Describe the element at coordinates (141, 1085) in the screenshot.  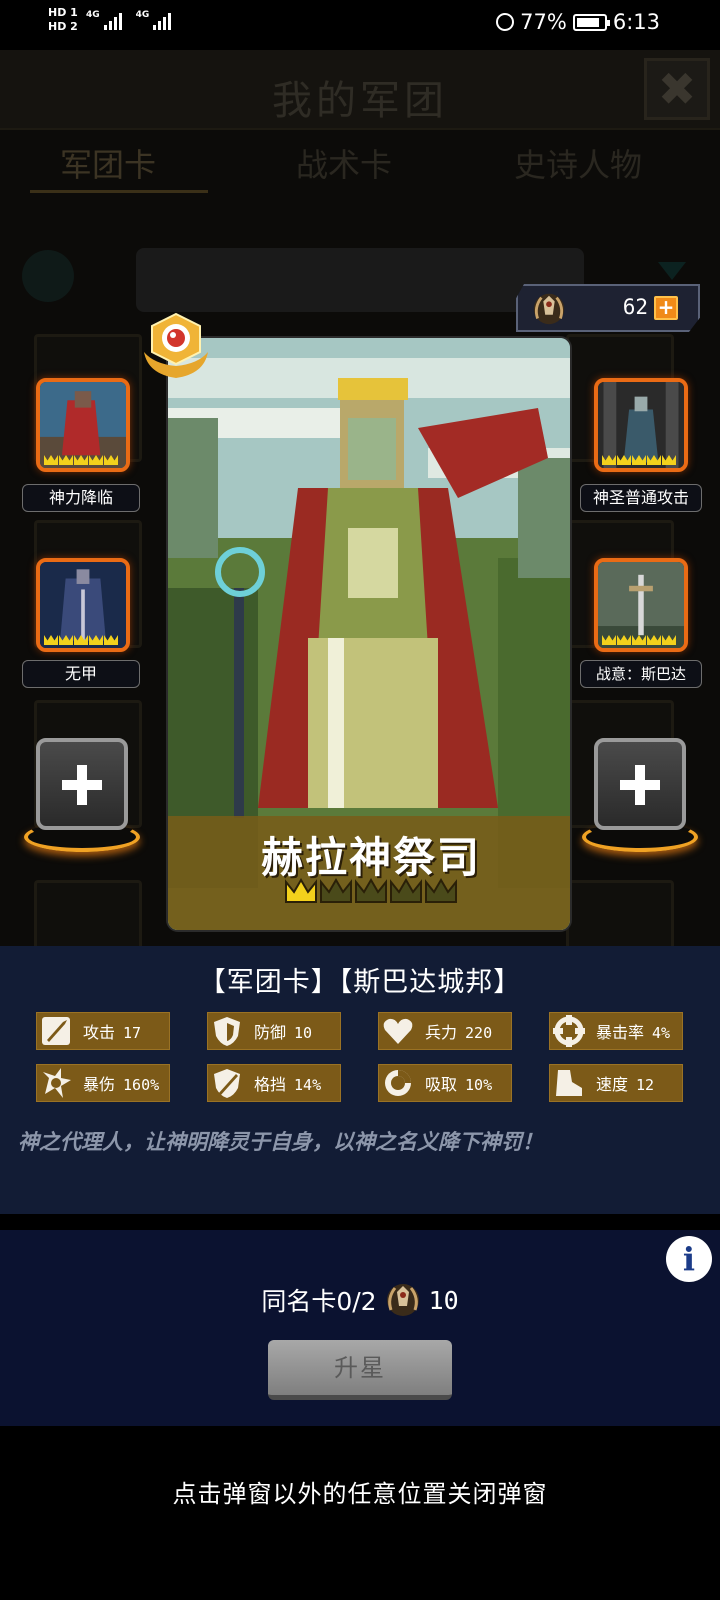
I see `stat-value: 160%` at that location.